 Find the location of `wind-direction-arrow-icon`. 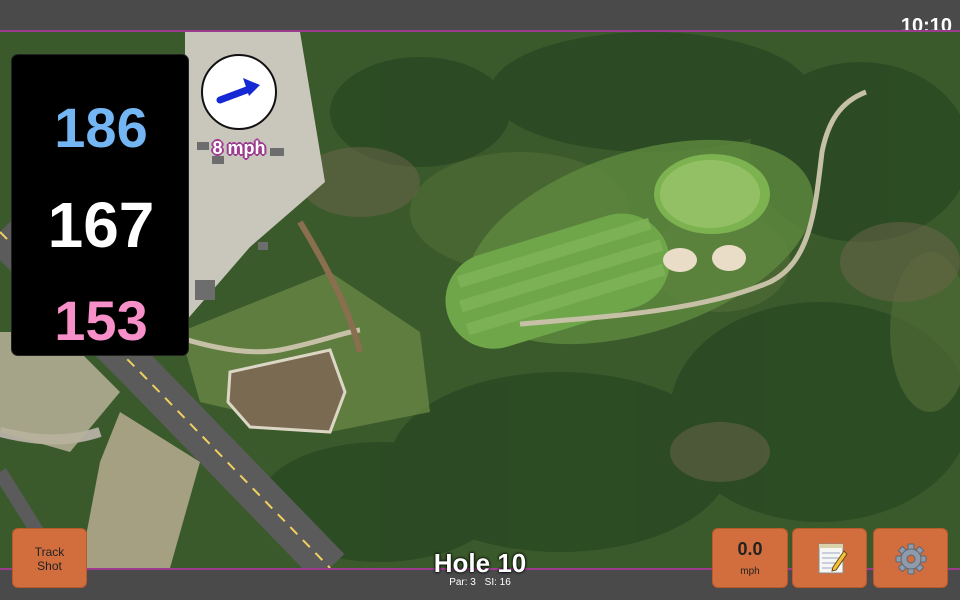

wind-direction-arrow-icon is located at coordinates (238, 91).